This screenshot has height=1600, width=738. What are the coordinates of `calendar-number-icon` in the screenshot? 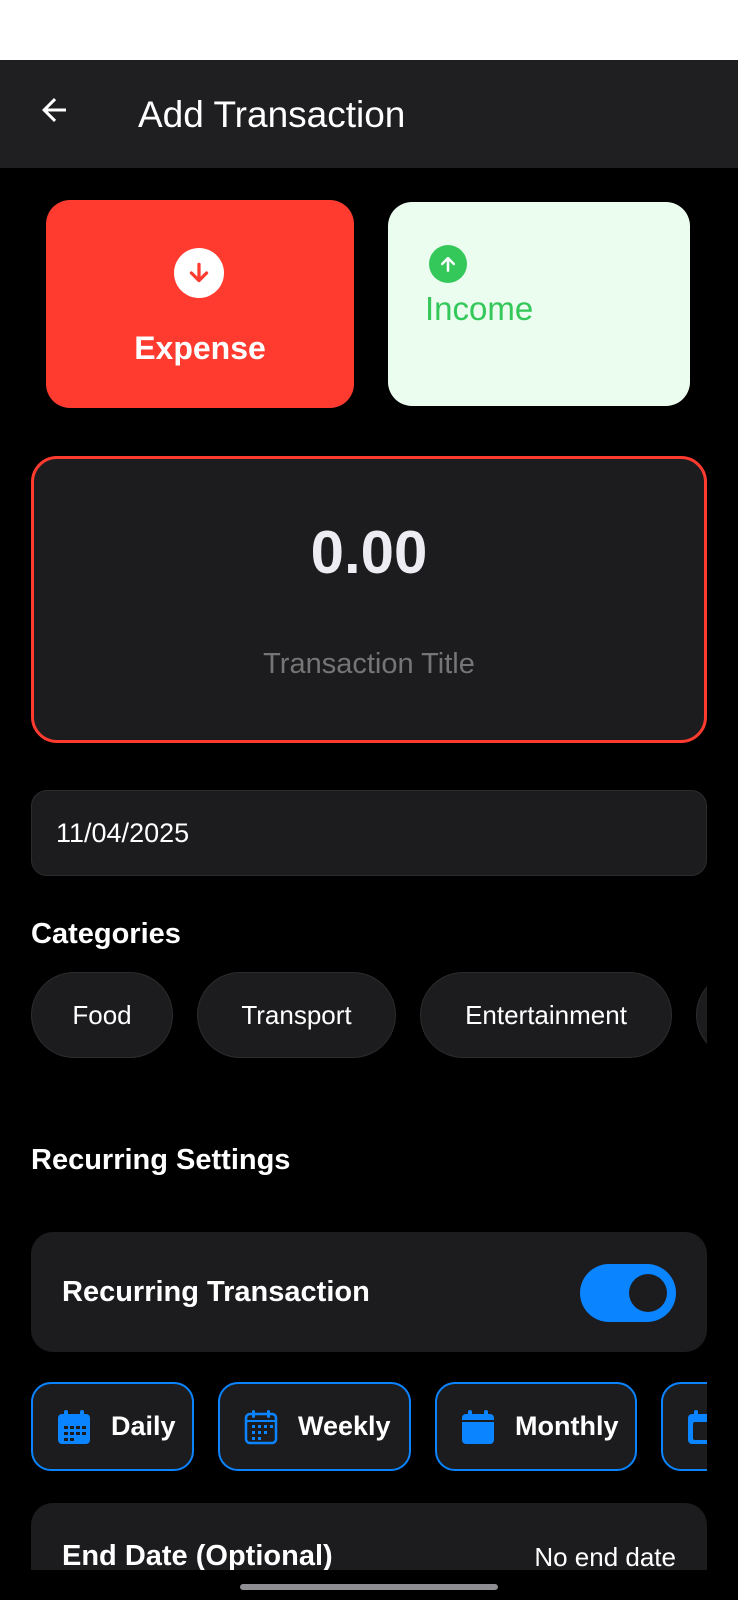 It's located at (697, 1427).